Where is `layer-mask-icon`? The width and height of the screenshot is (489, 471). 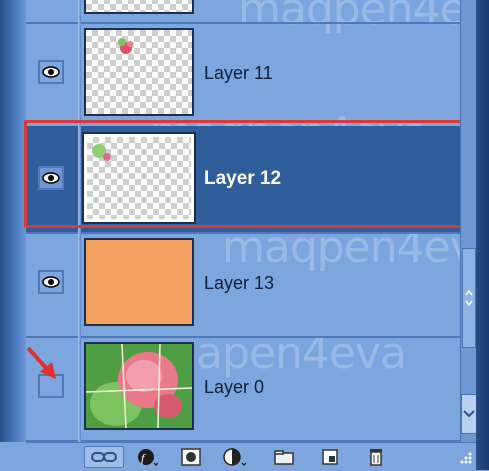
layer-mask-icon is located at coordinates (191, 457).